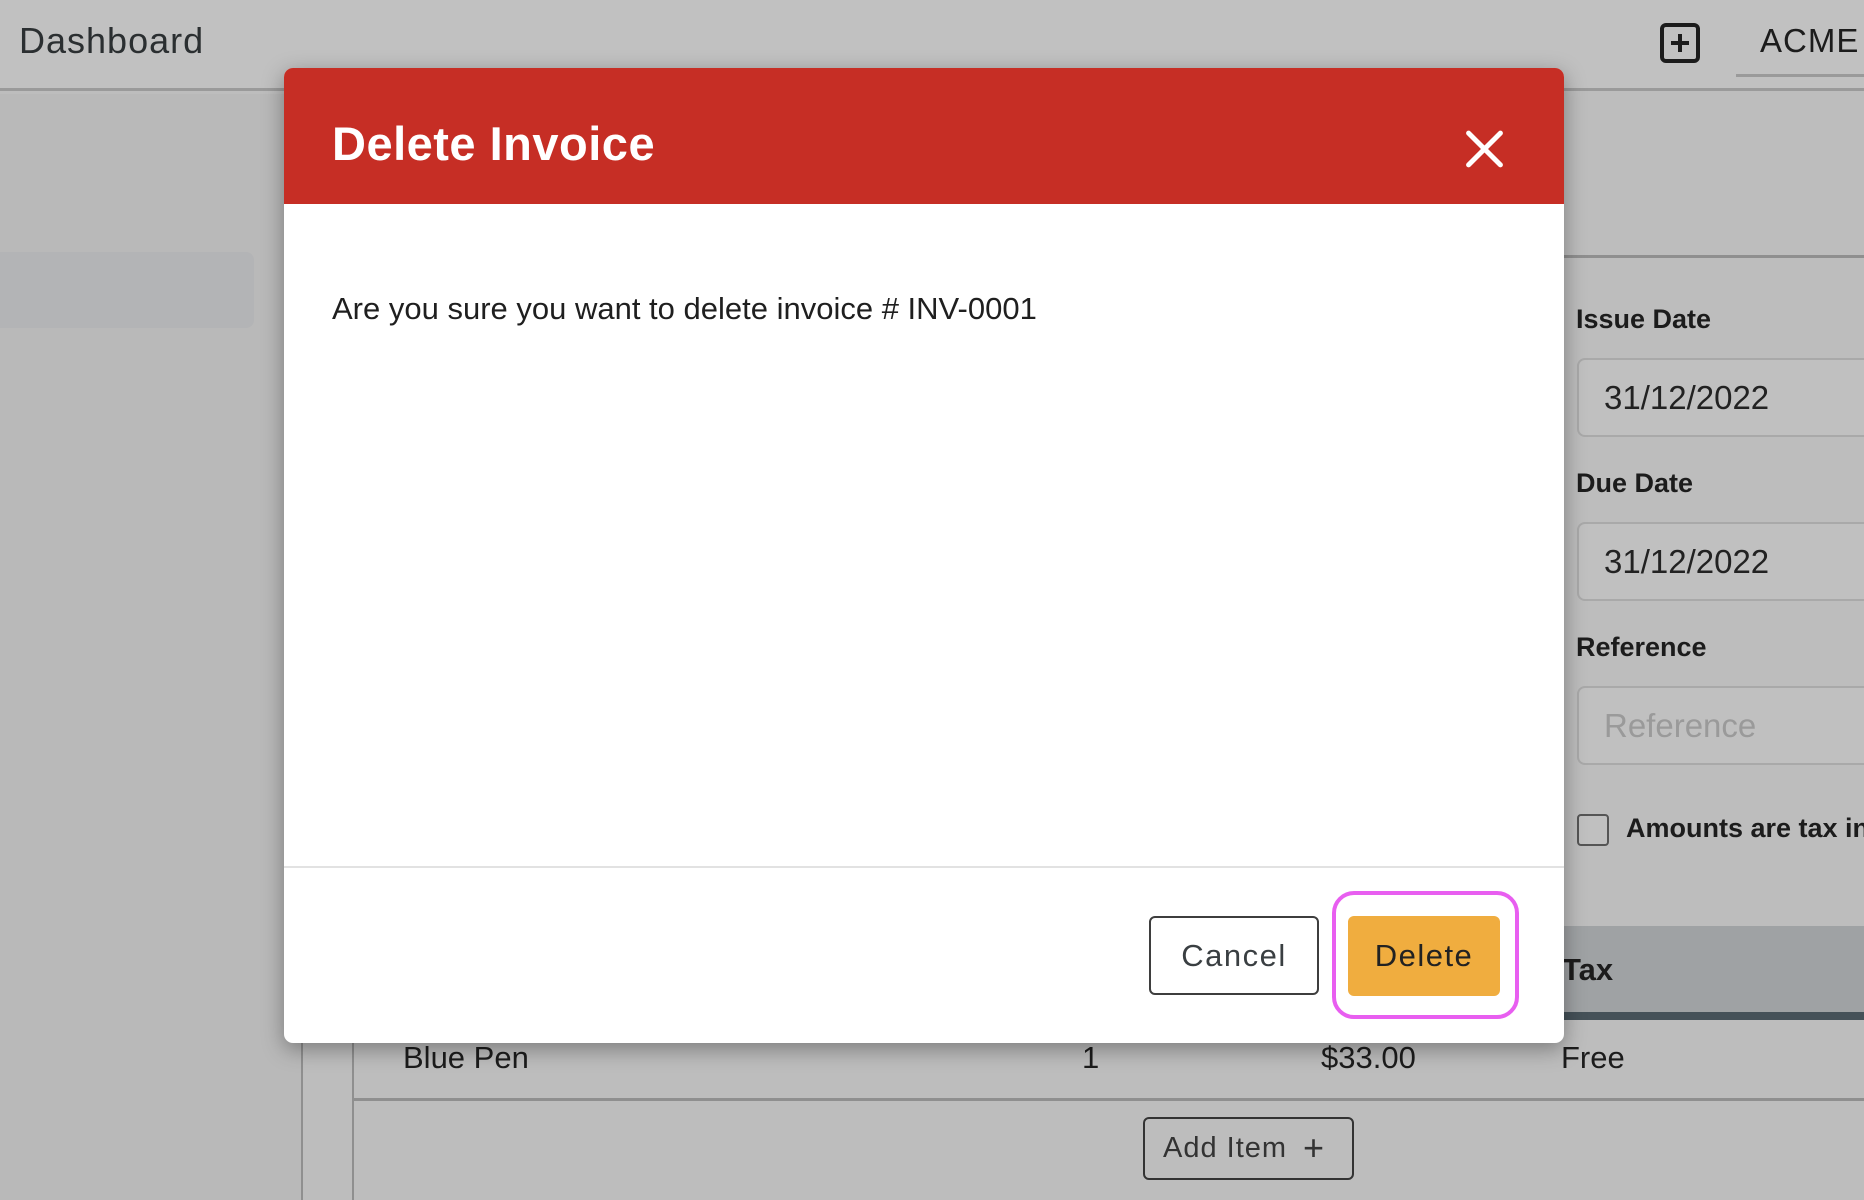 The image size is (1864, 1200). I want to click on close-icon, so click(1485, 148).